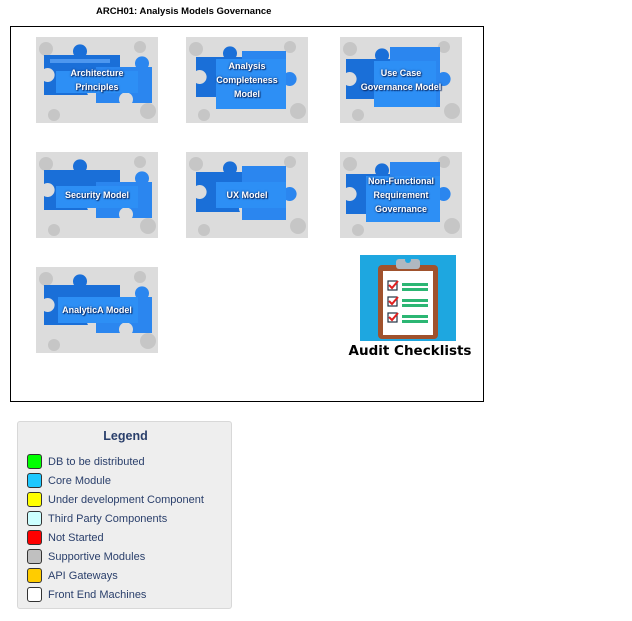  I want to click on legend-item: Under development Component, so click(115, 499).